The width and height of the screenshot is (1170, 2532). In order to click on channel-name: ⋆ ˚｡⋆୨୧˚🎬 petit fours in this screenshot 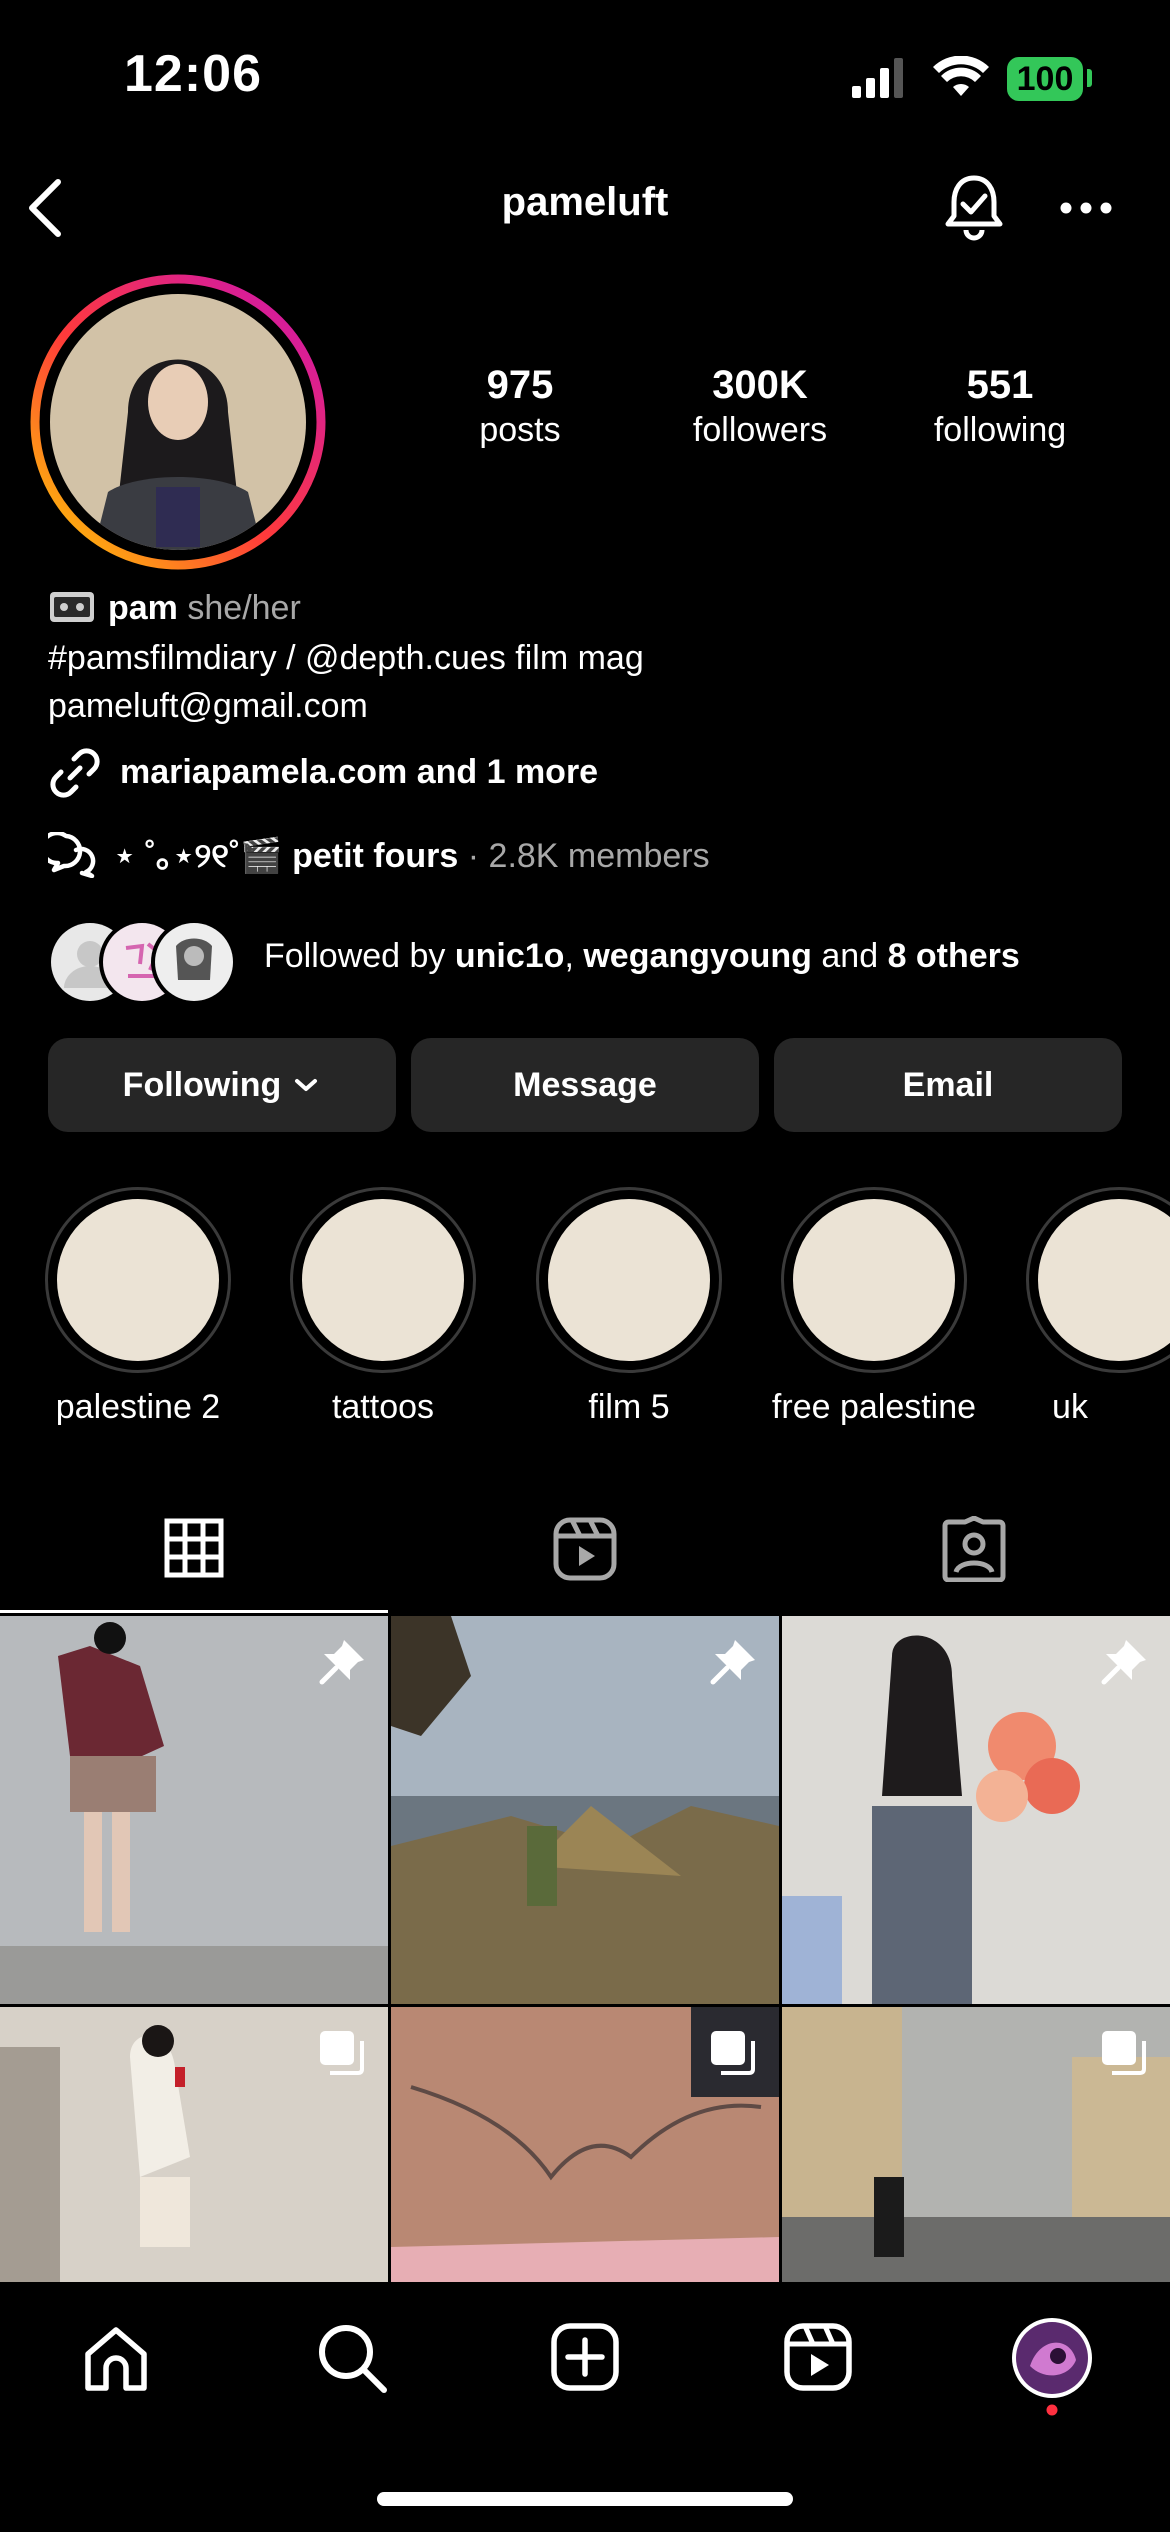, I will do `click(286, 856)`.